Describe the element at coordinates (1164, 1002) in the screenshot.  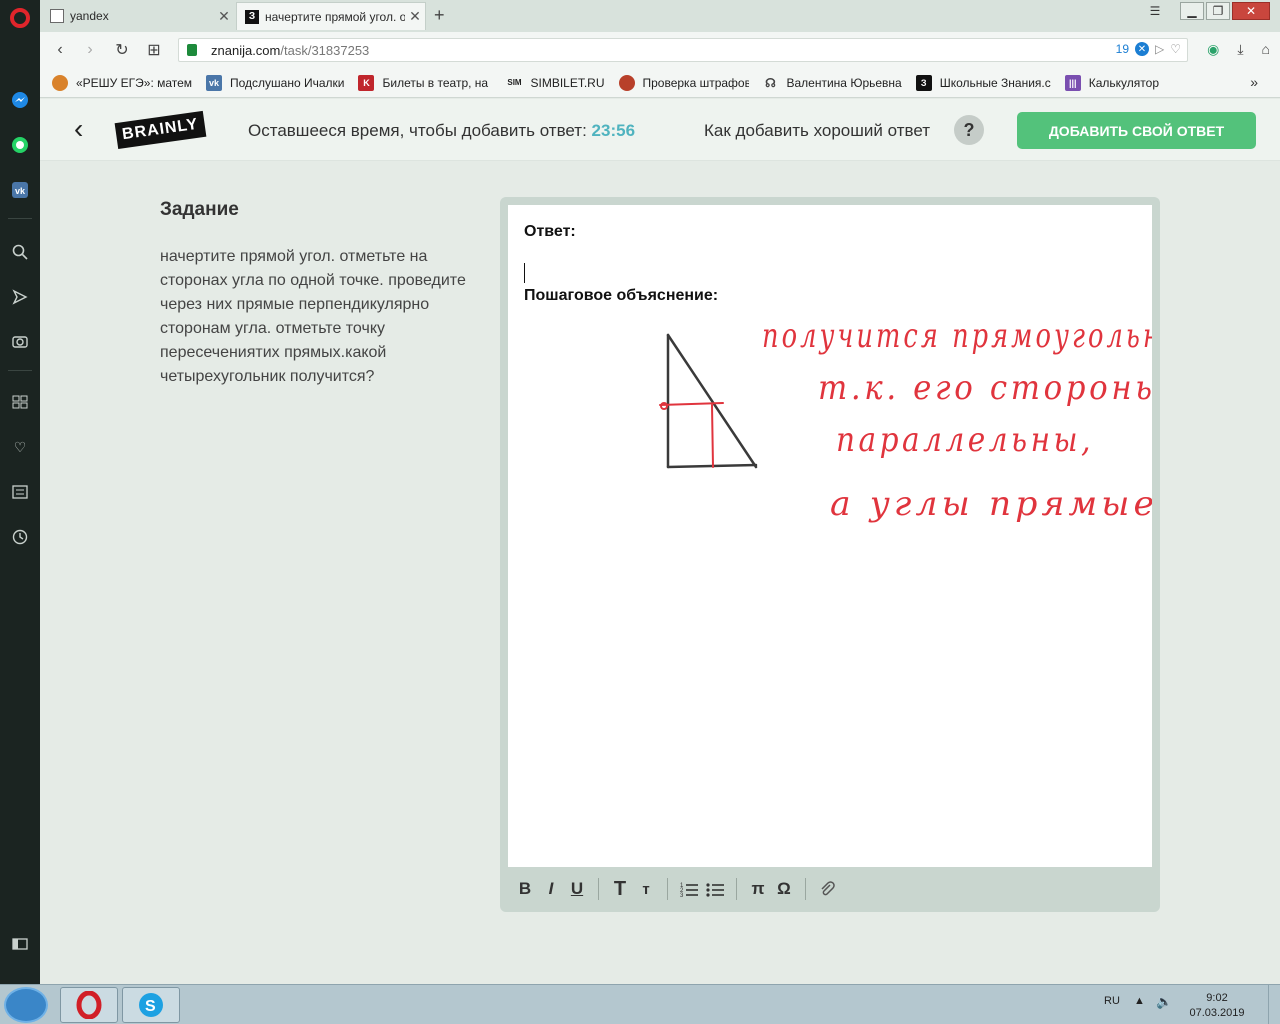
I see `volume-icon: 🔈` at that location.